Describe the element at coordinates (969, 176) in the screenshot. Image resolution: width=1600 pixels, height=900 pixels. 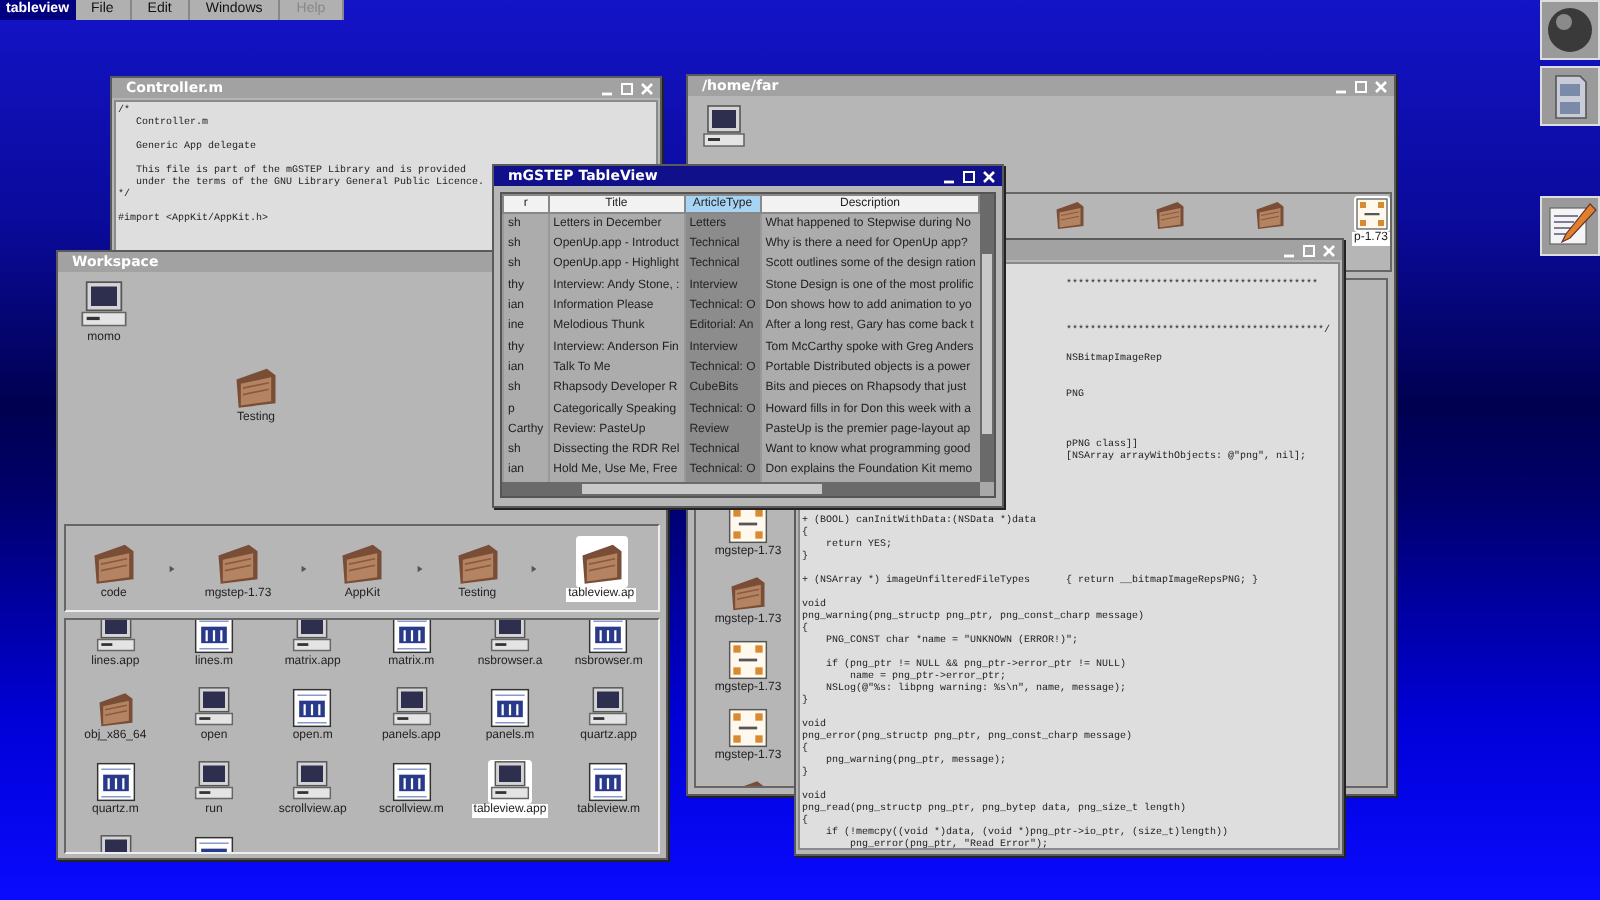
I see `maximize-icon` at that location.